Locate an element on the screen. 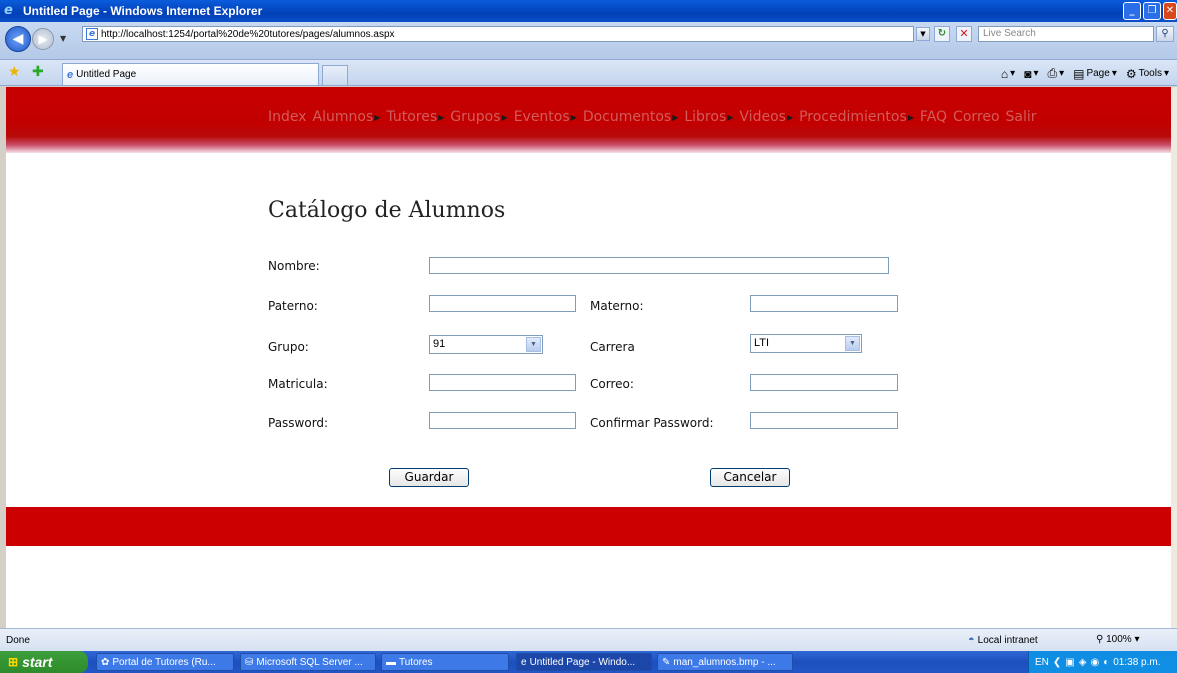  zoom-level: 100% is located at coordinates (1119, 639).